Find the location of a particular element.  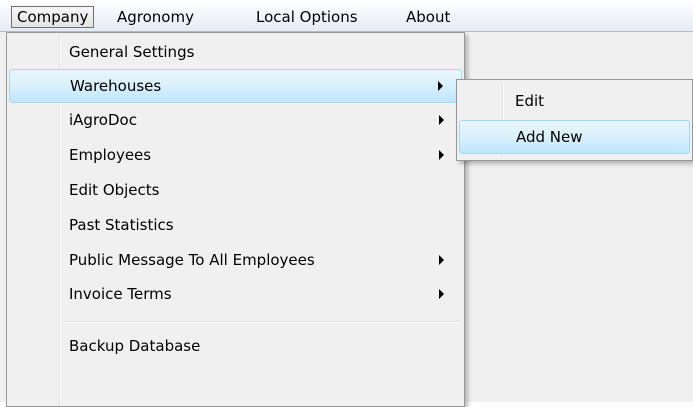

menu-item-label: Public Message To All Employees is located at coordinates (192, 260).